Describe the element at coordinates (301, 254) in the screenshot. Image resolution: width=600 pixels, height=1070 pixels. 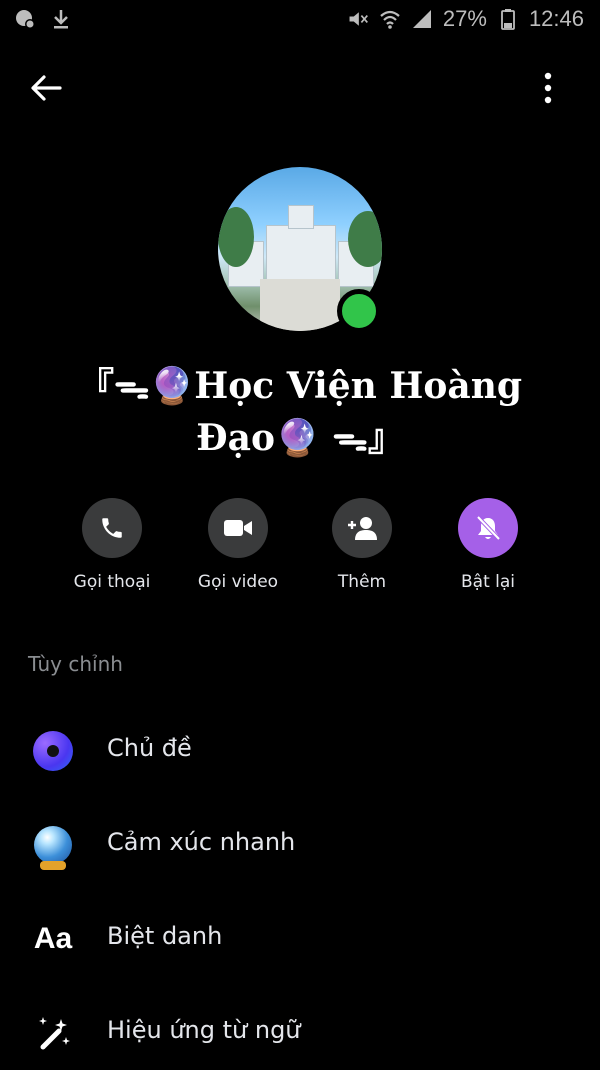
I see `avatar-building` at that location.